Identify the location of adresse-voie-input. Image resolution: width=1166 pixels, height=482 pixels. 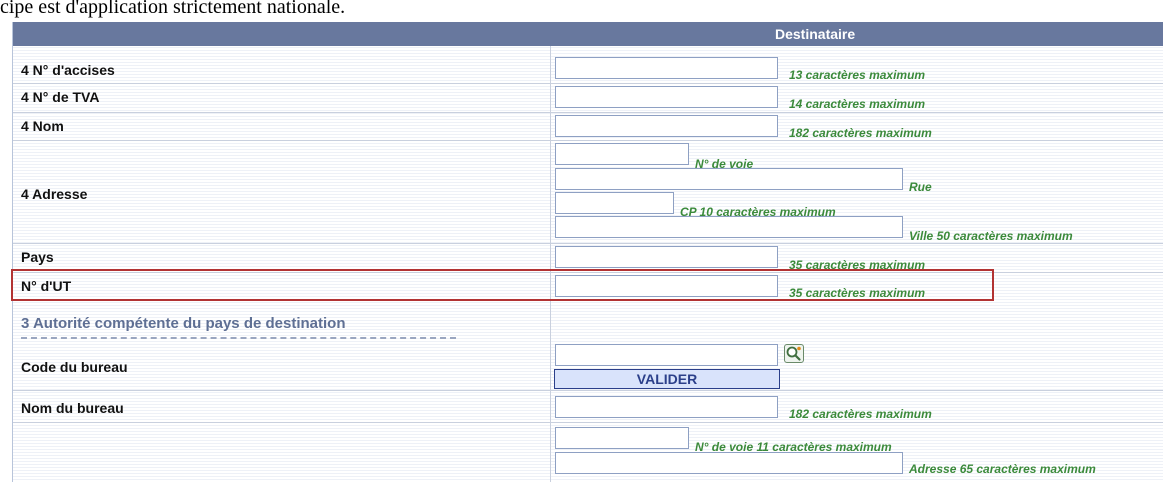
(622, 154).